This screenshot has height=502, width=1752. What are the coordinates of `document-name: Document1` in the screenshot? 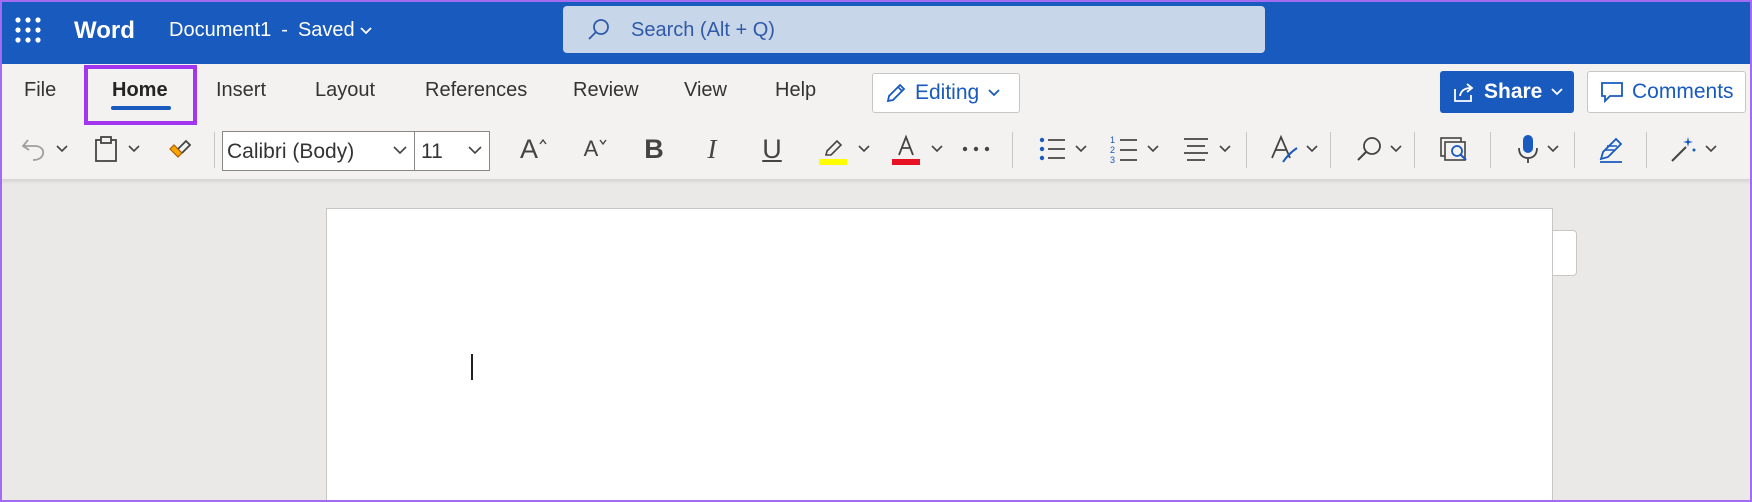 It's located at (220, 30).